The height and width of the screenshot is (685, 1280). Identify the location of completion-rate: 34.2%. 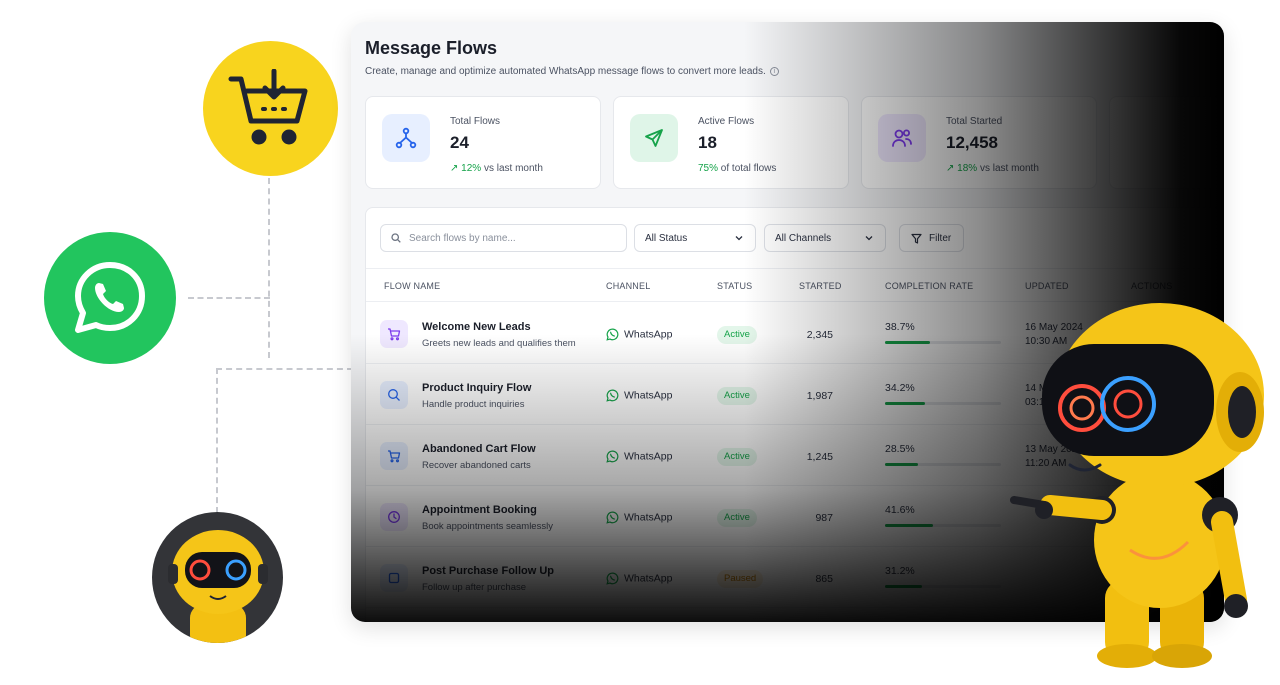
(900, 388).